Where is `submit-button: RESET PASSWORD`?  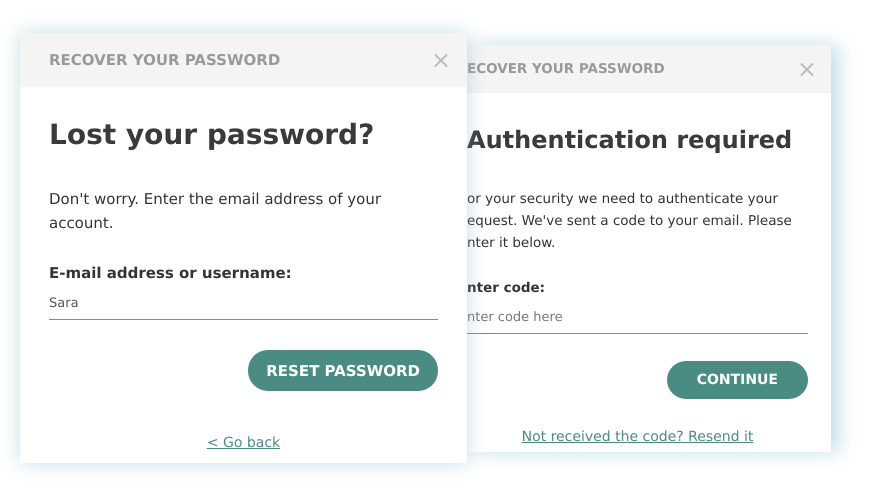 submit-button: RESET PASSWORD is located at coordinates (343, 371).